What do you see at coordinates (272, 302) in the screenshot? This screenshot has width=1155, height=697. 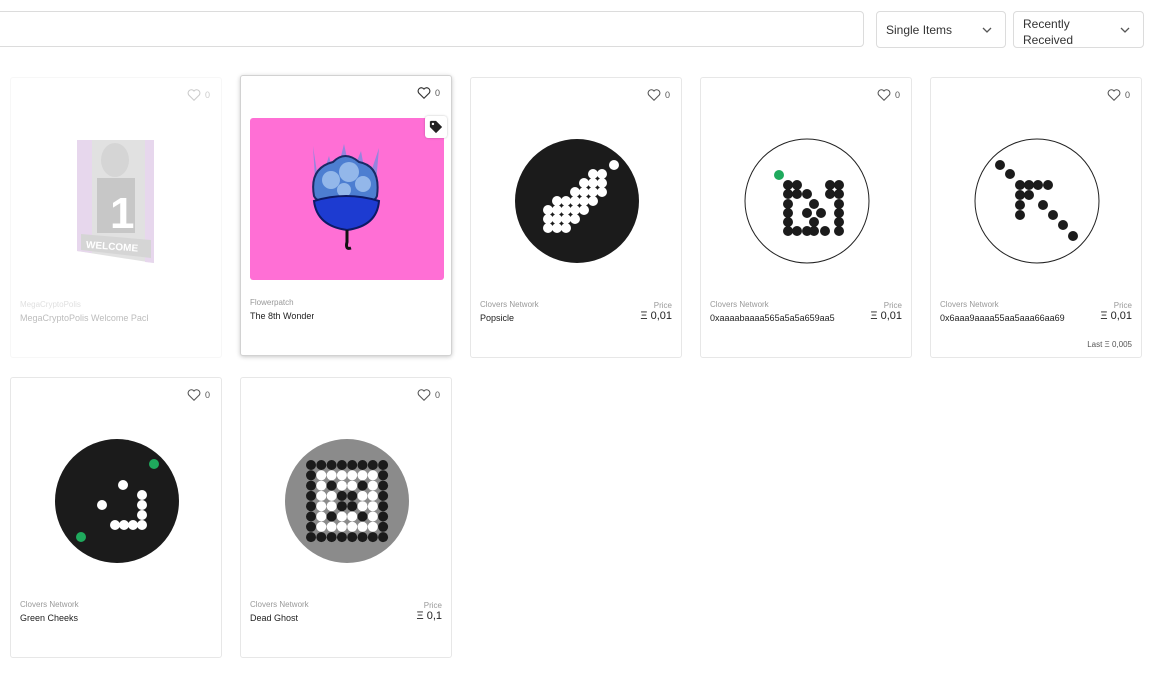 I see `collection-name: Flowerpatch` at bounding box center [272, 302].